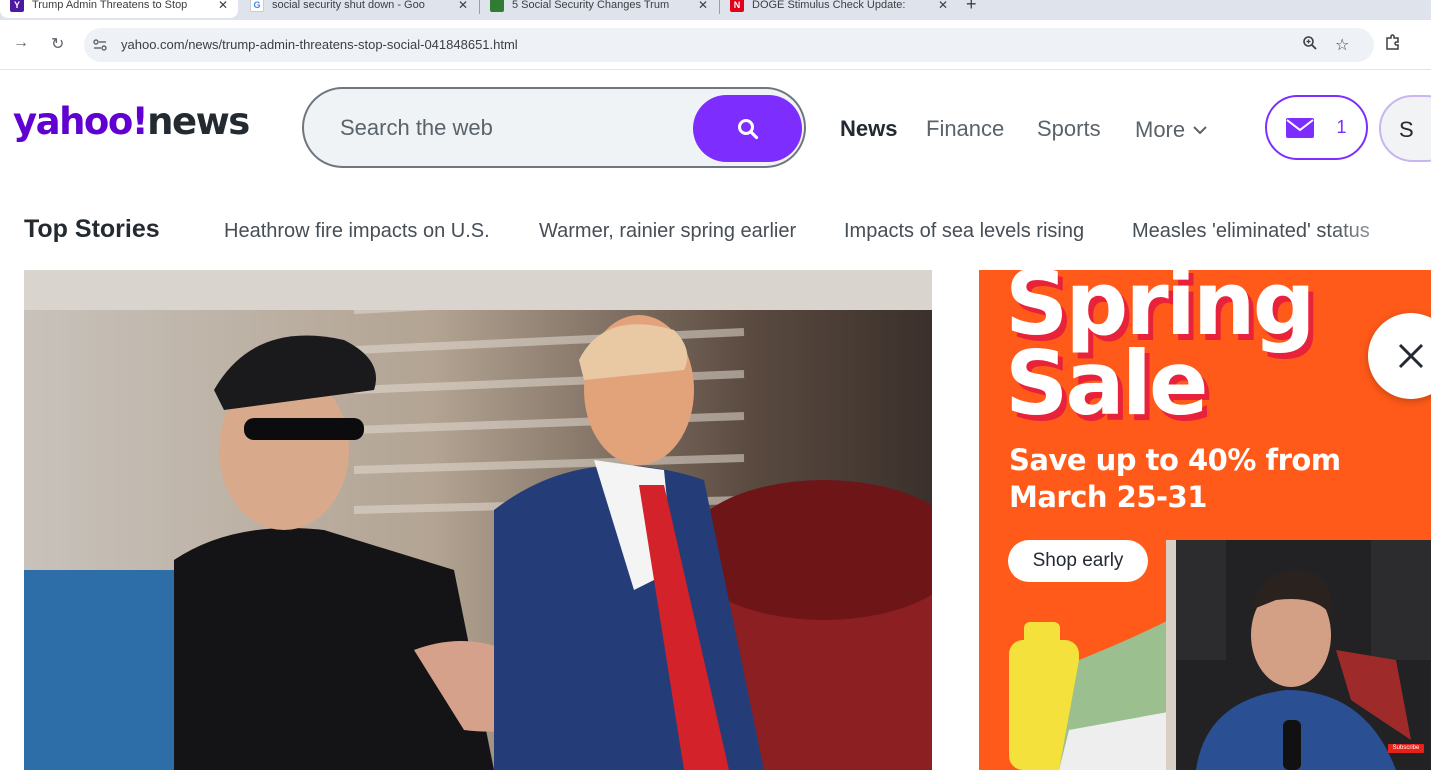 The image size is (1431, 770). I want to click on logo-yahoo-text: yahoo!, so click(81, 121).